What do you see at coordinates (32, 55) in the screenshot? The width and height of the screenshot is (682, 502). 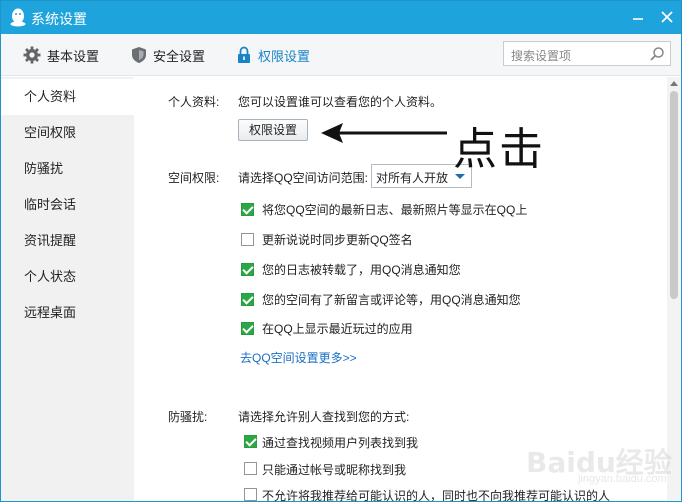 I see `gear-icon` at bounding box center [32, 55].